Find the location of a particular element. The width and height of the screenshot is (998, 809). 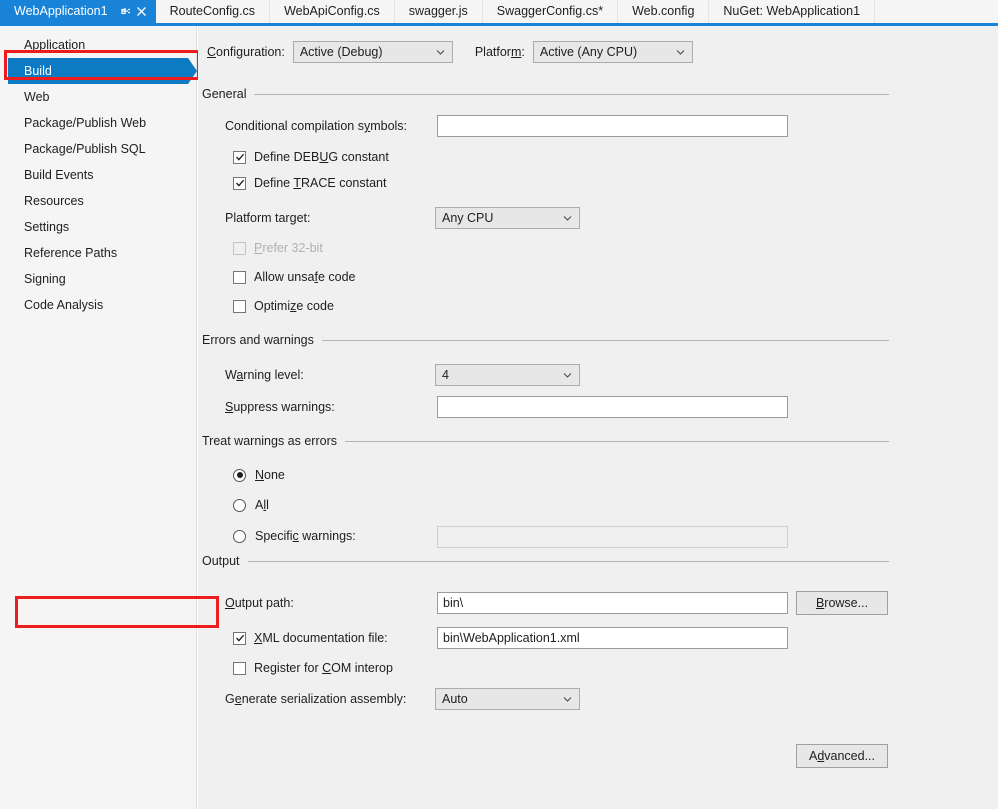

define-trace-checkbox-row: Define TRACE constant is located at coordinates (310, 183).